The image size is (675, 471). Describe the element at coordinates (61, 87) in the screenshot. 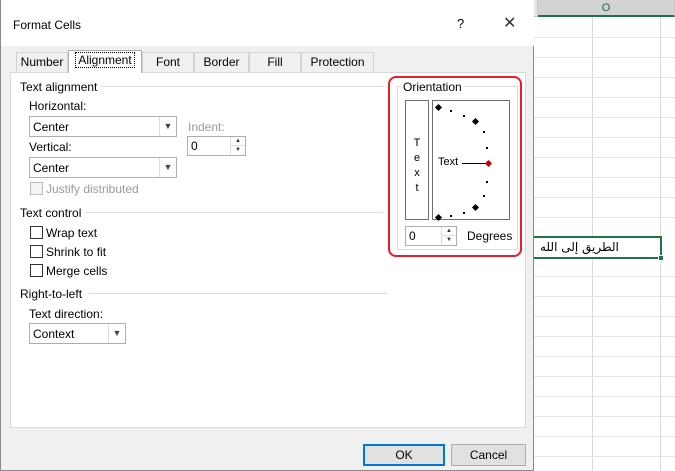

I see `text-alignment-group-label: Text alignment` at that location.